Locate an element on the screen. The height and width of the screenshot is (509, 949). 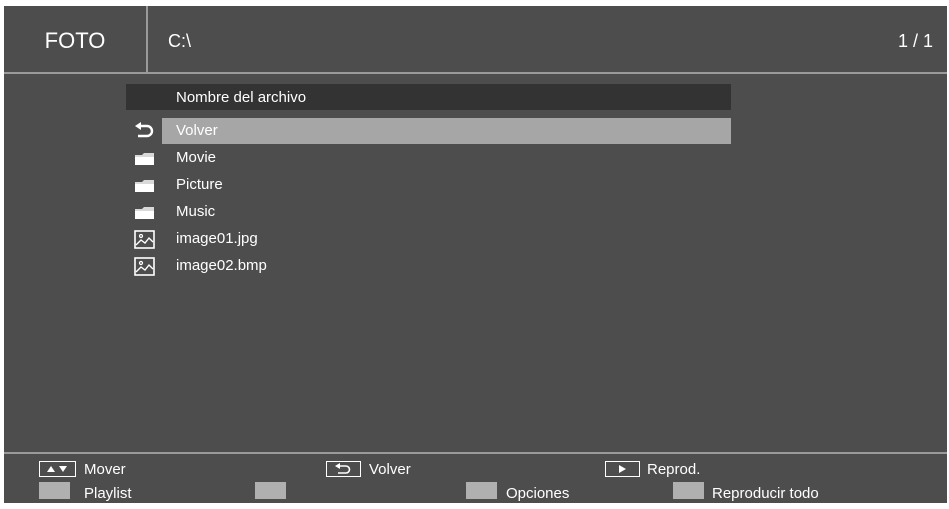
list-item-label: Music is located at coordinates (196, 211).